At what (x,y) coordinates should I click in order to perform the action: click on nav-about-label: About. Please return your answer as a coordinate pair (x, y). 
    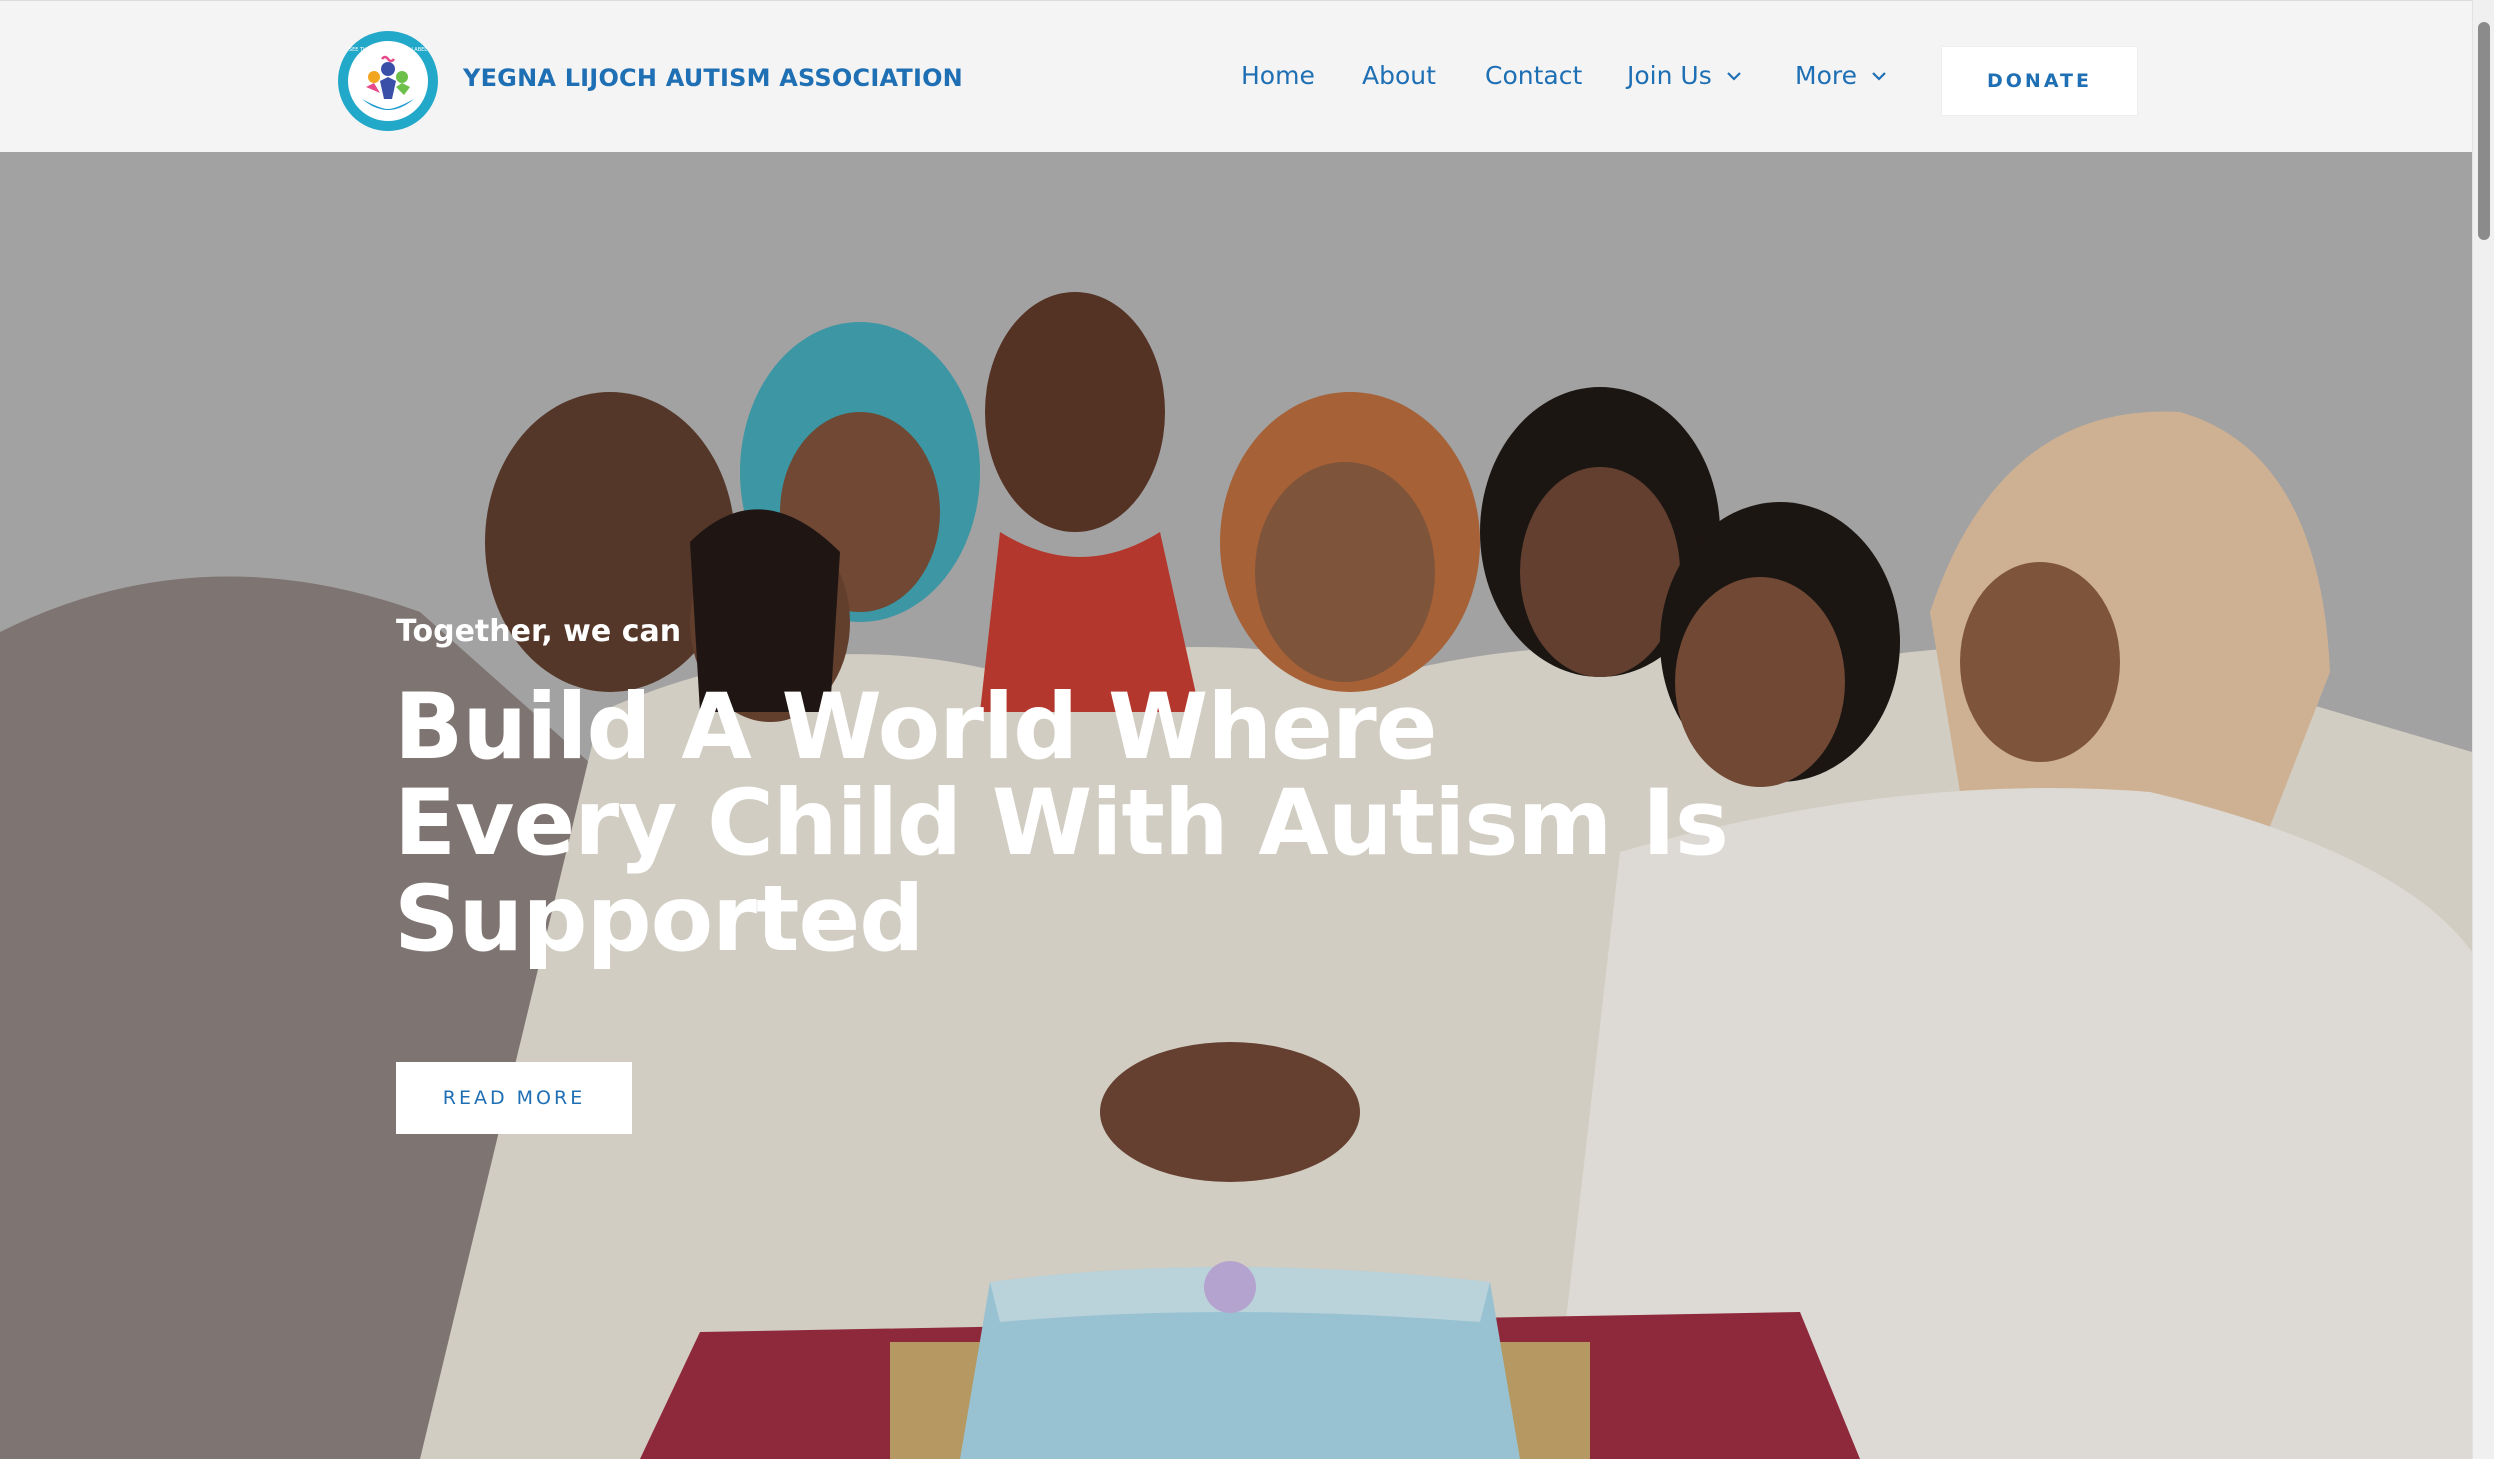
    Looking at the image, I should click on (1399, 75).